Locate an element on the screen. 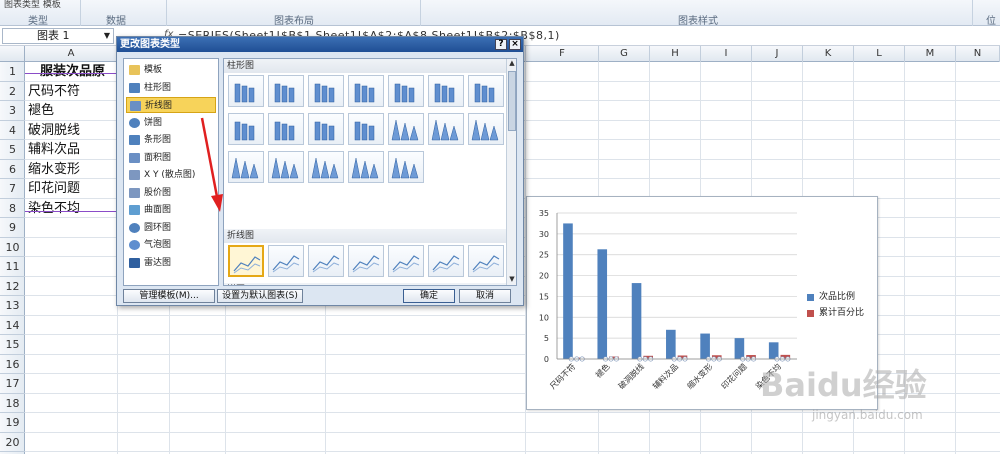 The width and height of the screenshot is (1000, 454). chart-category-label: 曲面图 is located at coordinates (158, 210).